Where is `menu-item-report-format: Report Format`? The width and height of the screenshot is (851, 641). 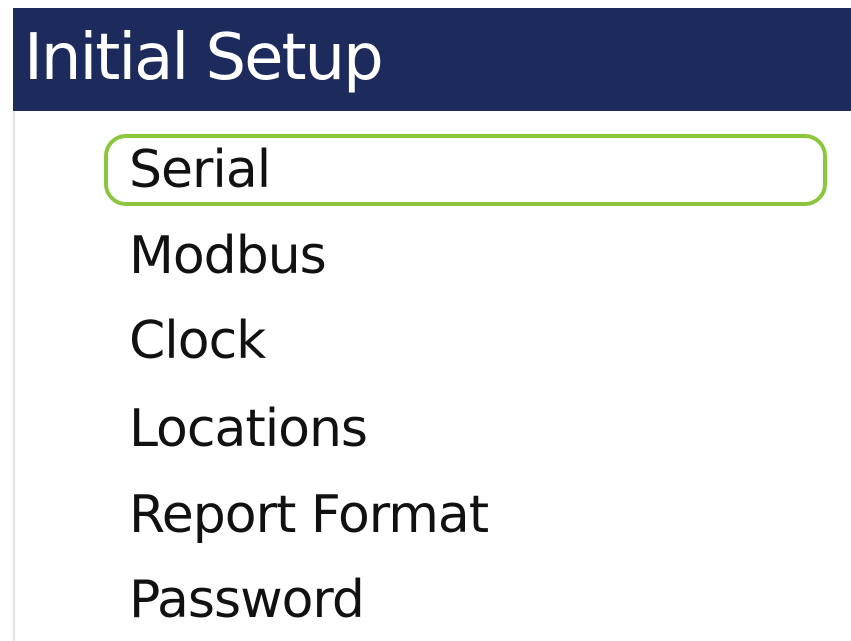 menu-item-report-format: Report Format is located at coordinates (465, 517).